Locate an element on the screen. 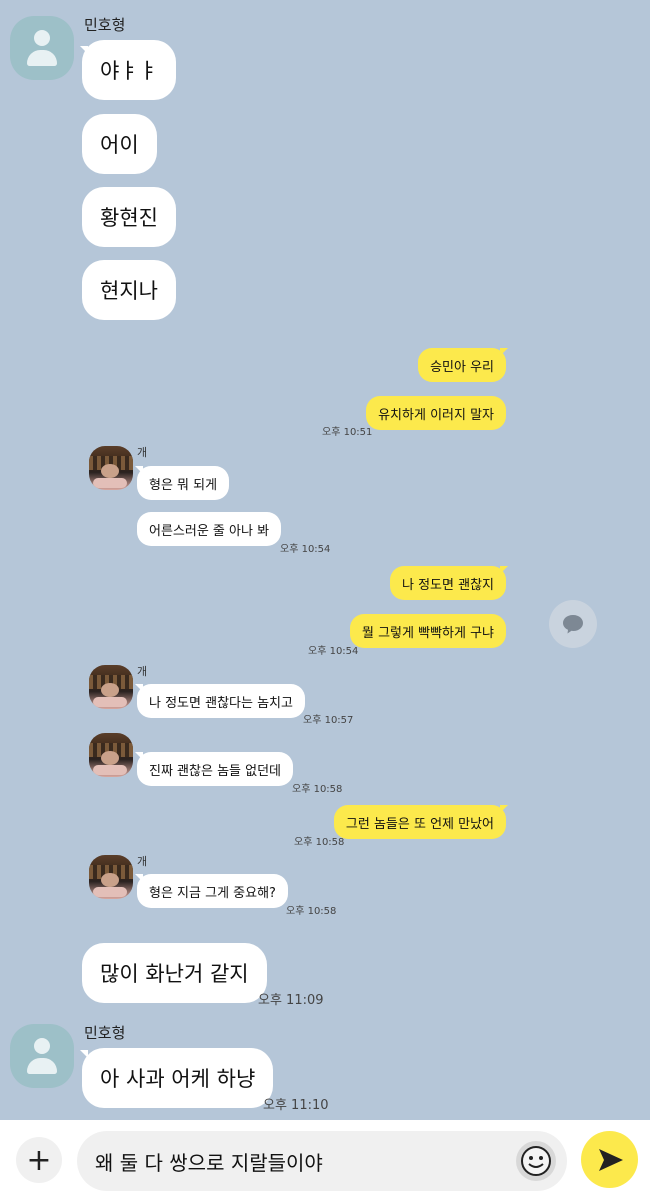 This screenshot has height=1200, width=650. message-bubble: 어른스러운 줄 아나 봐 is located at coordinates (209, 529).